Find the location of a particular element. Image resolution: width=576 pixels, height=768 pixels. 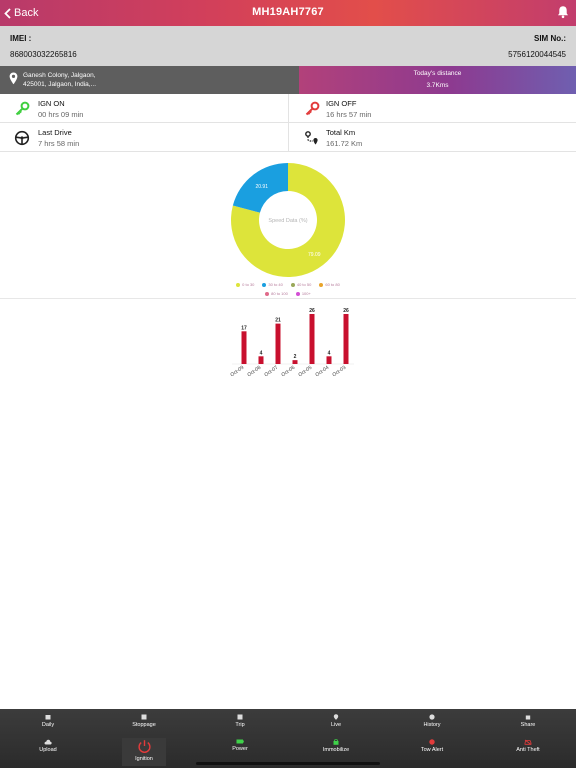

legend-item-1: 30 to 40 is located at coordinates (272, 284).